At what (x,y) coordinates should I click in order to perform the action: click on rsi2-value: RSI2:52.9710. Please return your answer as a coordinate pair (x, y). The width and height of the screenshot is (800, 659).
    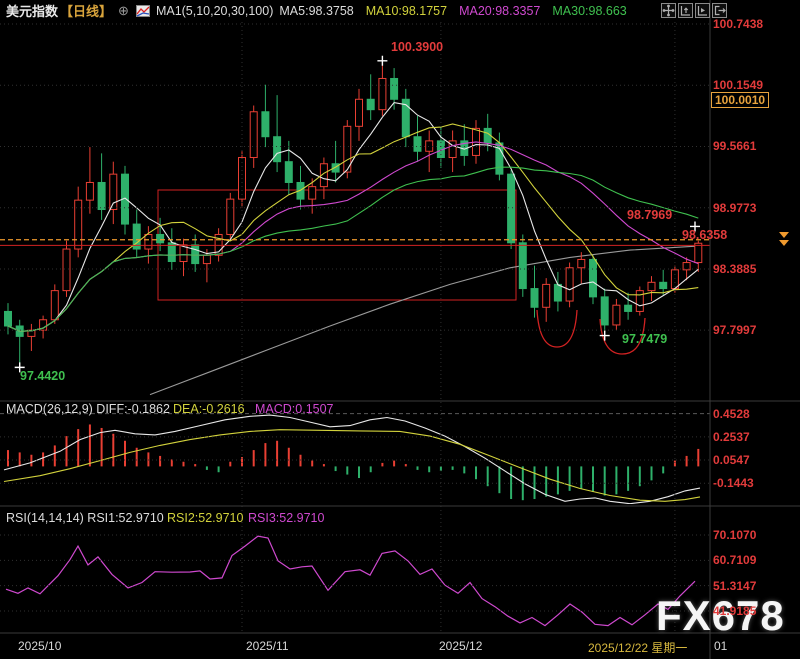
    Looking at the image, I should click on (205, 518).